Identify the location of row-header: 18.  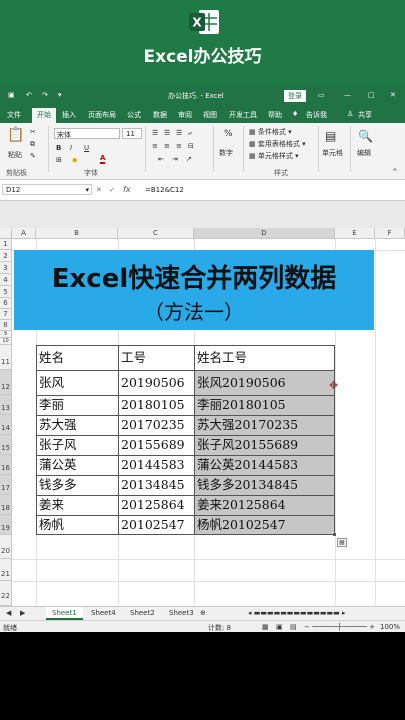
(6, 505).